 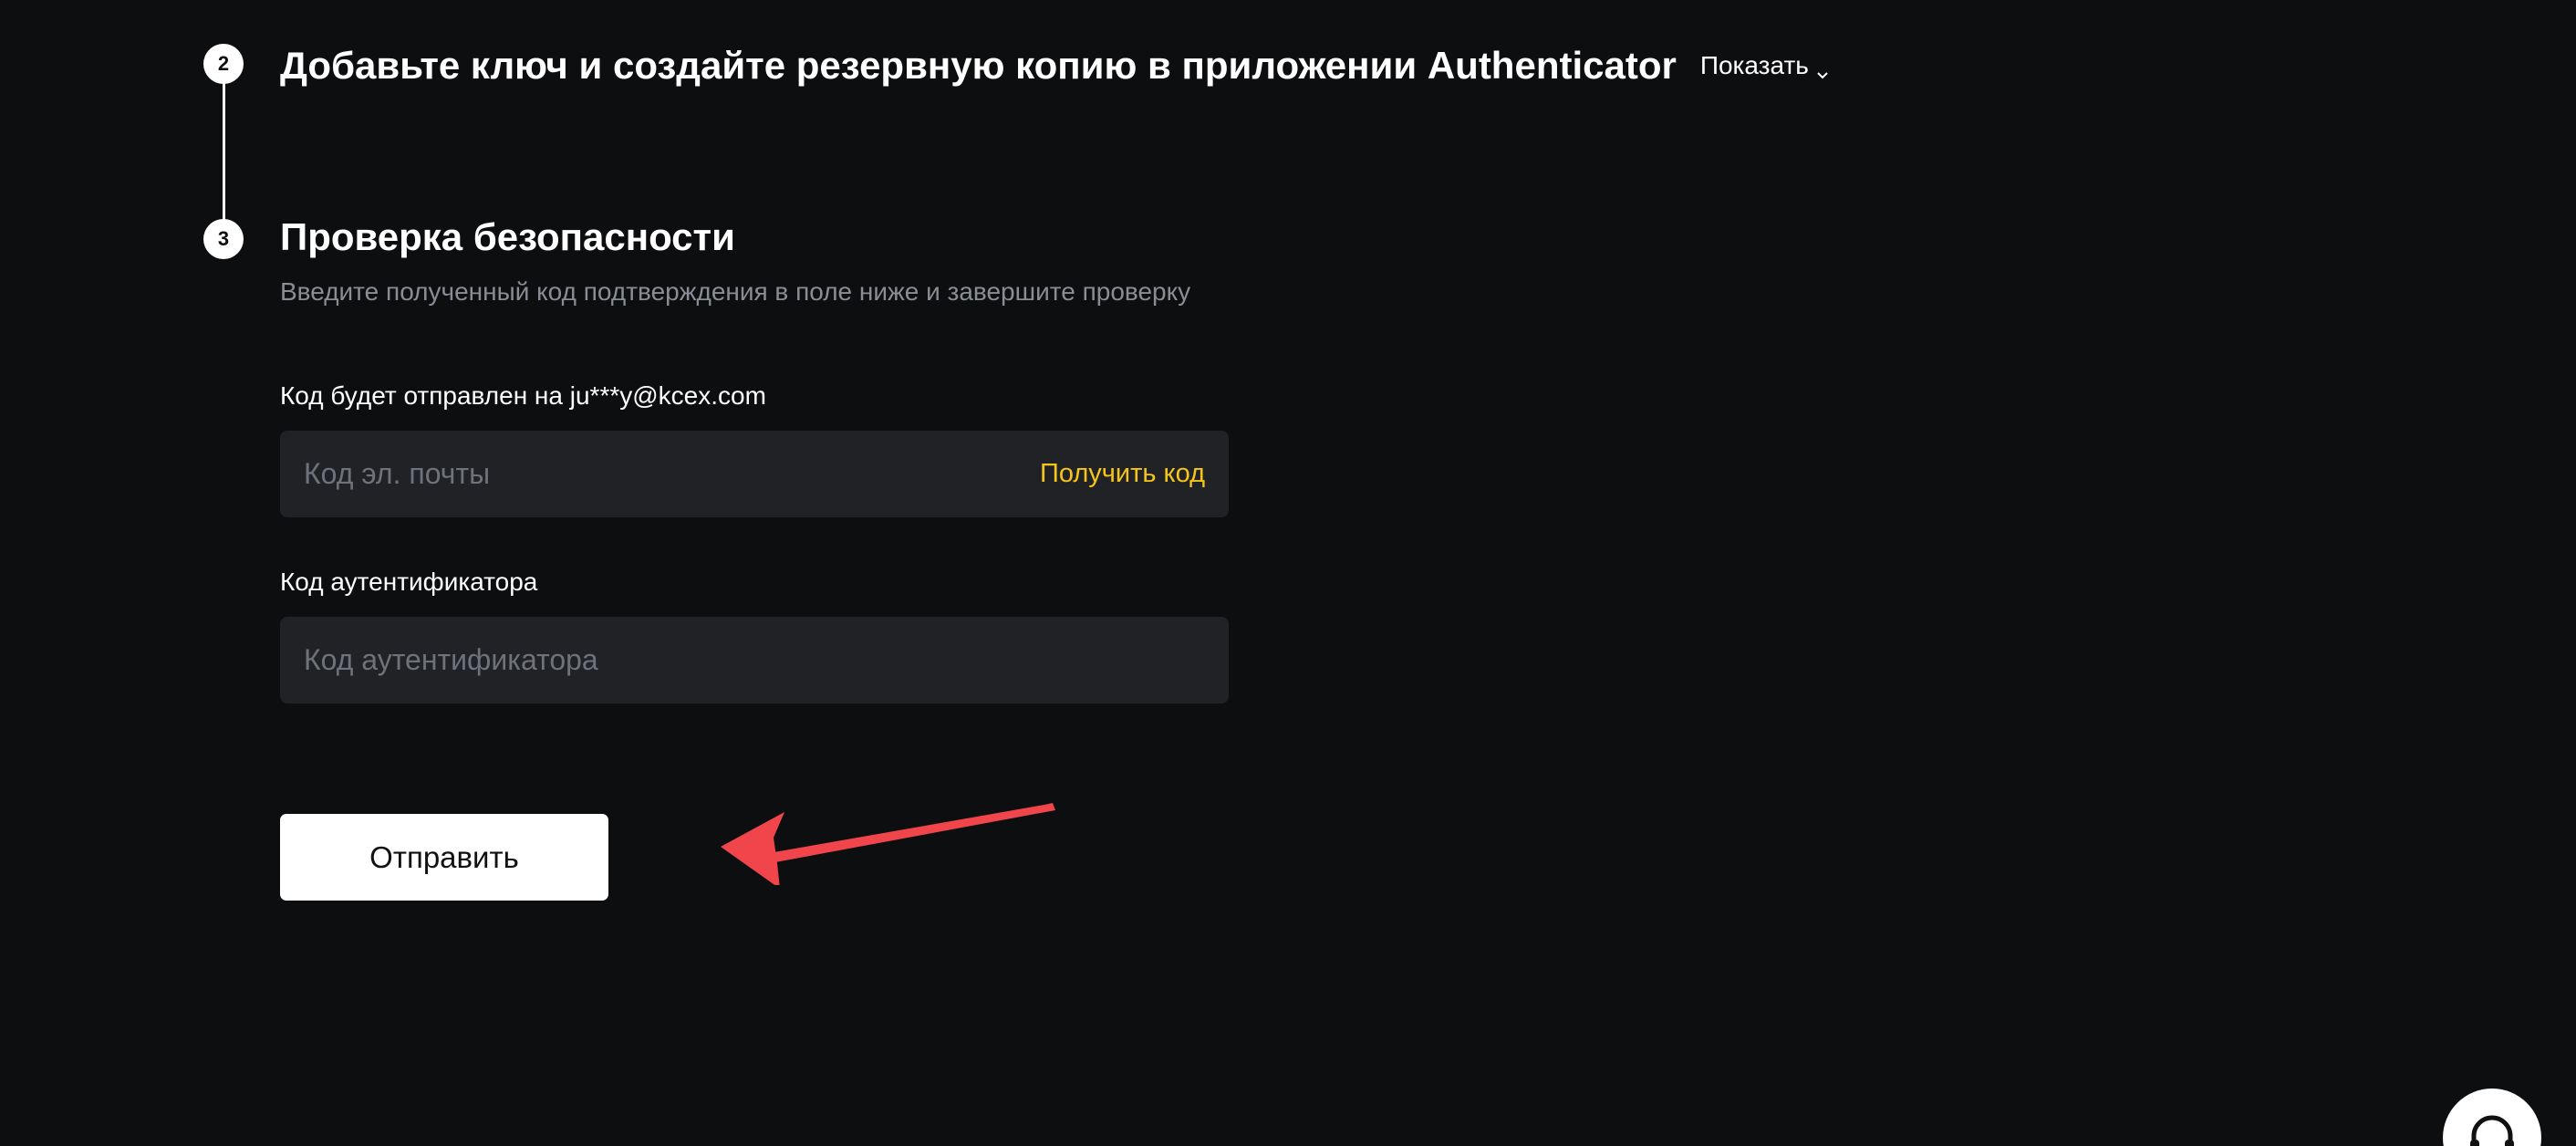 What do you see at coordinates (1822, 69) in the screenshot?
I see `chevron-down-icon` at bounding box center [1822, 69].